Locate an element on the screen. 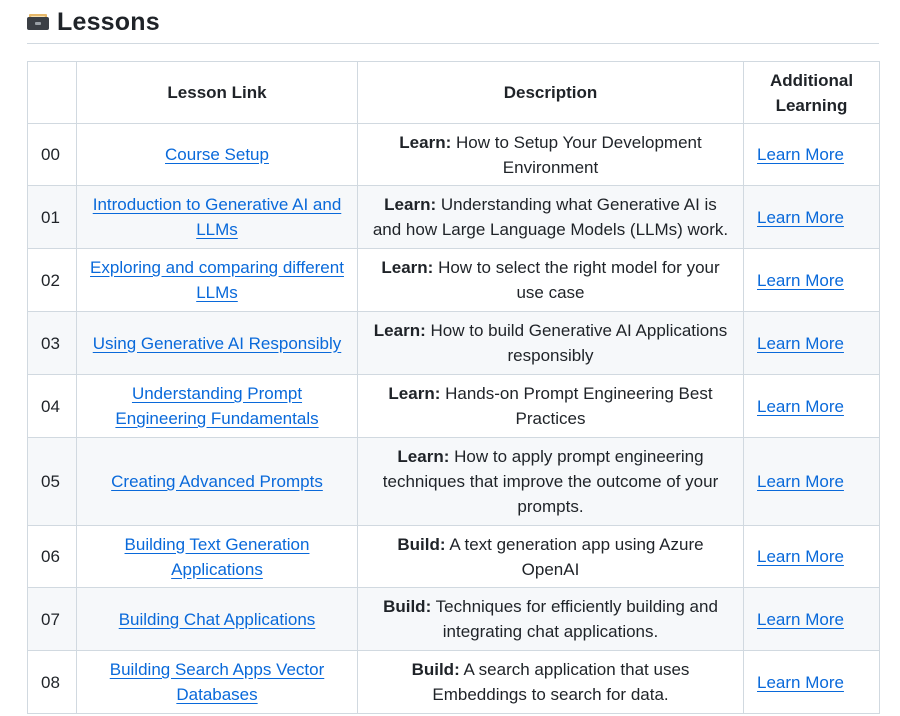  lesson-link: Exploring and comparing different LLMs is located at coordinates (217, 280).